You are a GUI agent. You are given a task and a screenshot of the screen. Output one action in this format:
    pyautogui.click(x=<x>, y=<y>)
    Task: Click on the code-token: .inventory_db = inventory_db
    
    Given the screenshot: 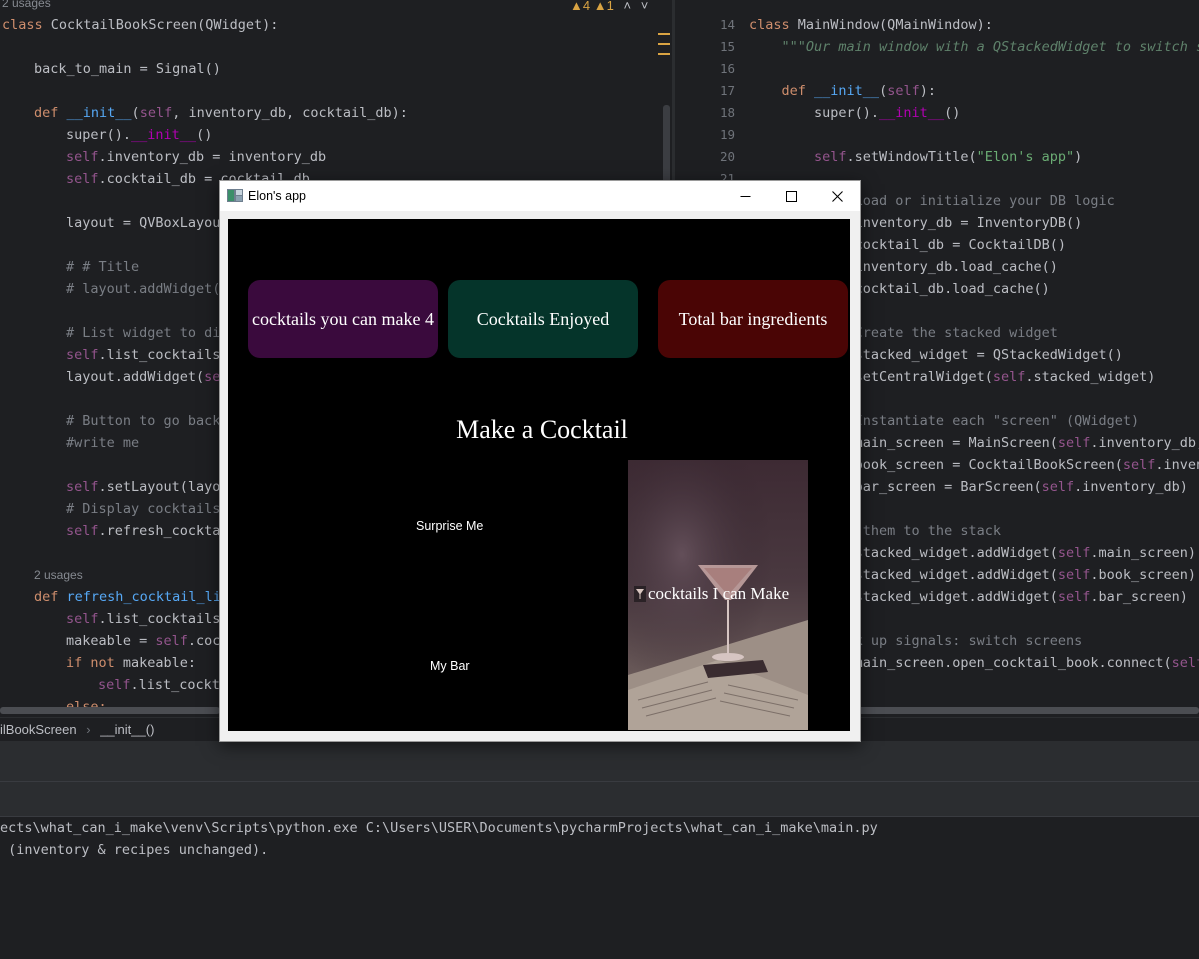 What is the action you would take?
    pyautogui.click(x=212, y=157)
    